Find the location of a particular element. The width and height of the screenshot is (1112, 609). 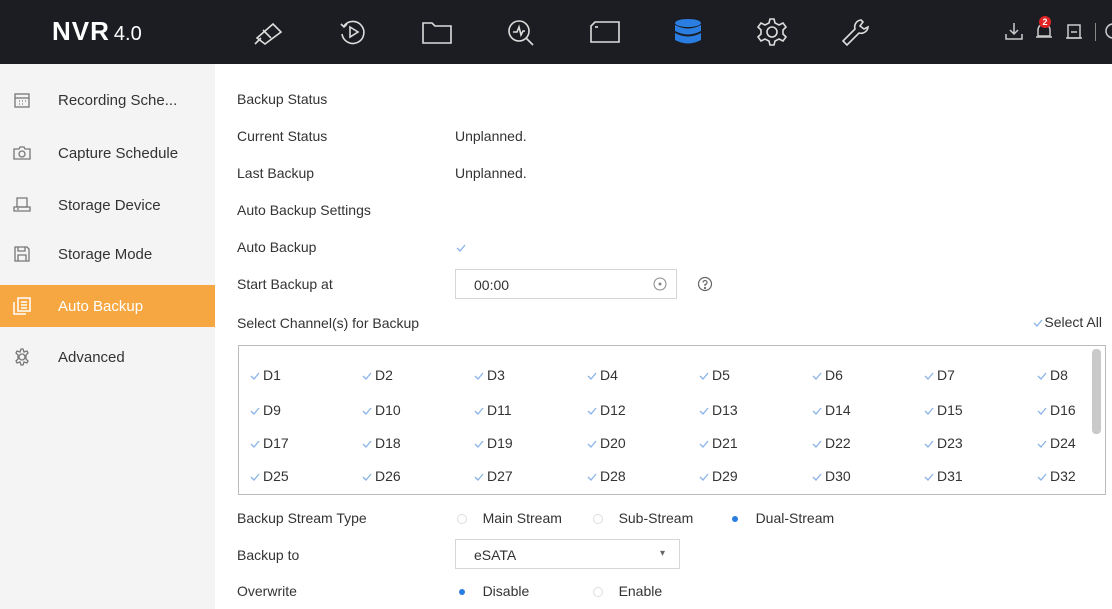

configuration-icon is located at coordinates (772, 32).